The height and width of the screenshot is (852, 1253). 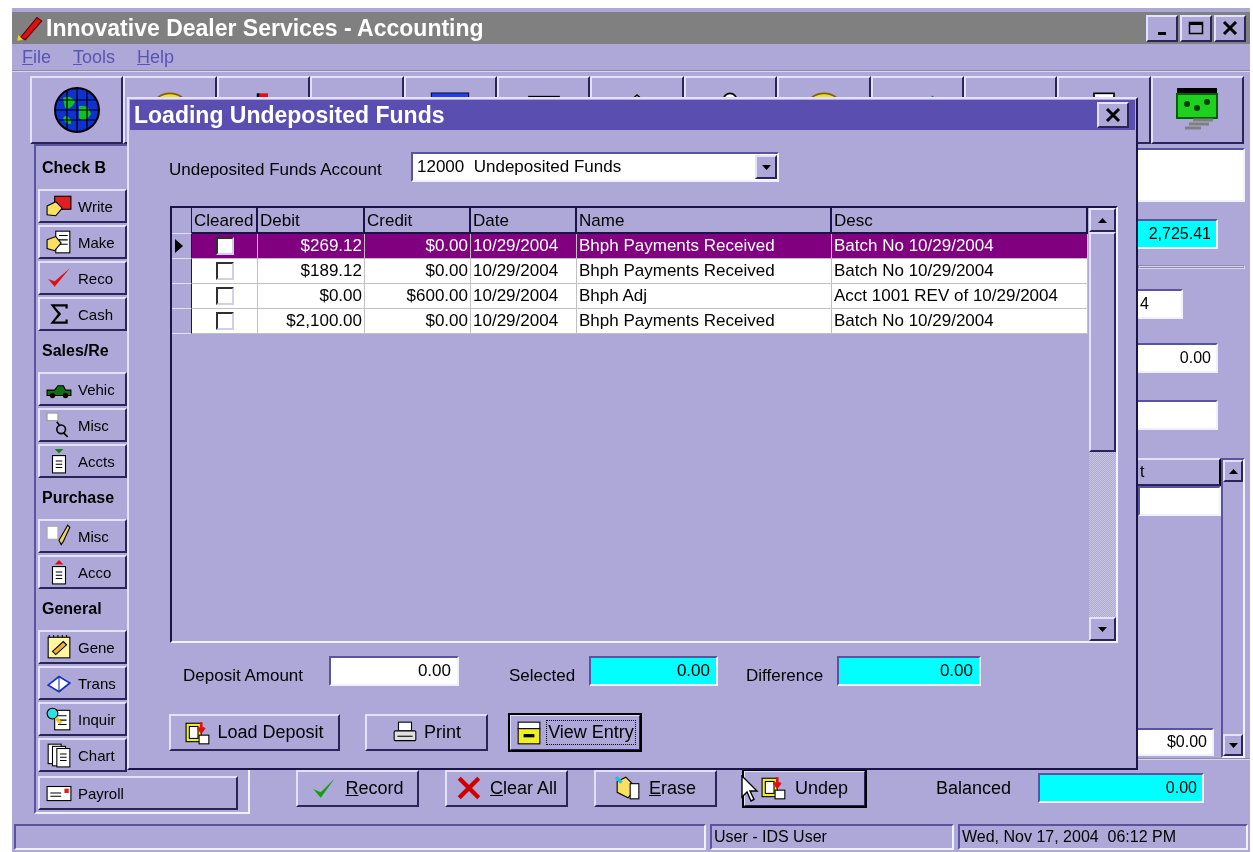 What do you see at coordinates (225, 221) in the screenshot?
I see `column-header: Cleared` at bounding box center [225, 221].